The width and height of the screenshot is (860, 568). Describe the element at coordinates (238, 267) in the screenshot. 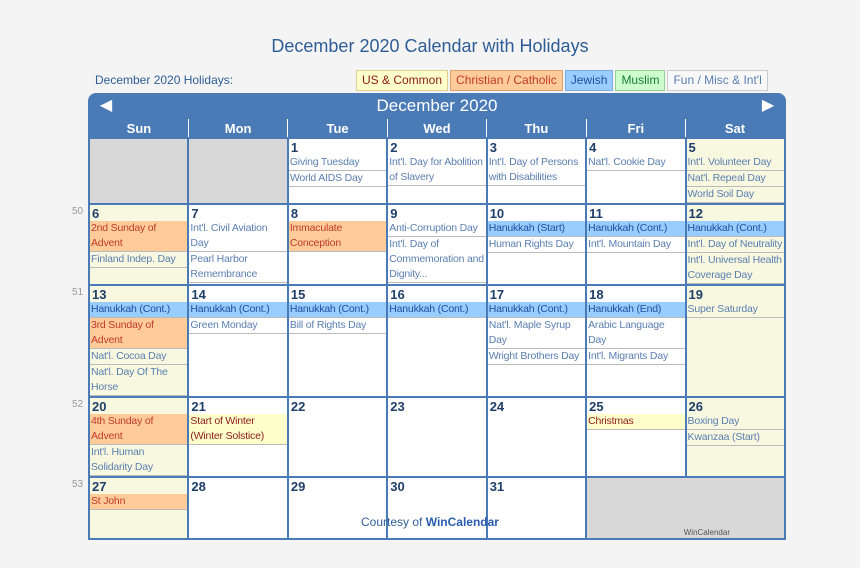

I see `holiday-event: Pearl Harbor Remembrance` at that location.